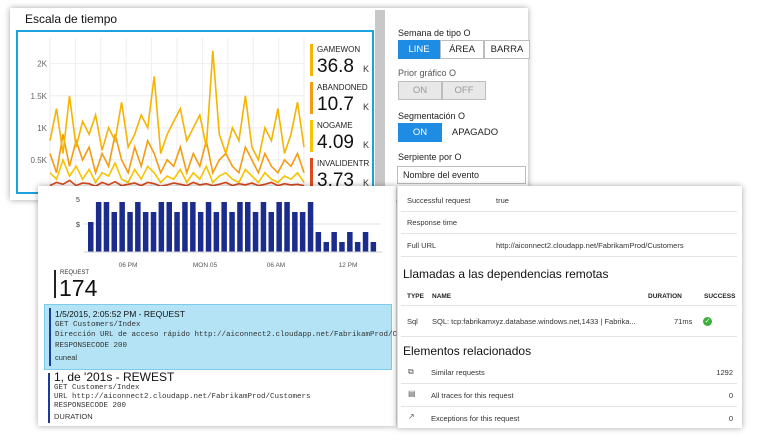 The image size is (763, 447). What do you see at coordinates (412, 321) in the screenshot?
I see `dep-type: Sql` at bounding box center [412, 321].